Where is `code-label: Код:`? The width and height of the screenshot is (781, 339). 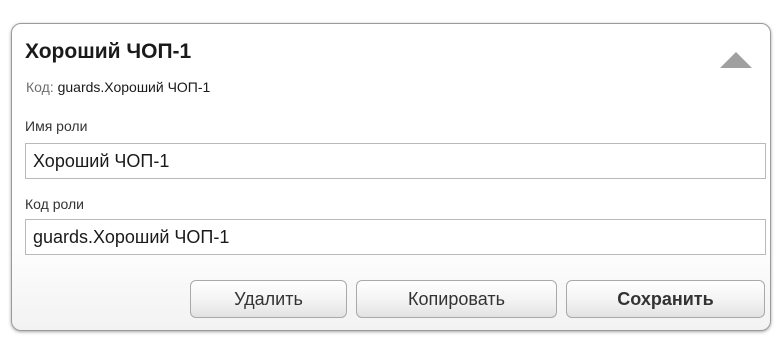
code-label: Код: is located at coordinates (40, 87).